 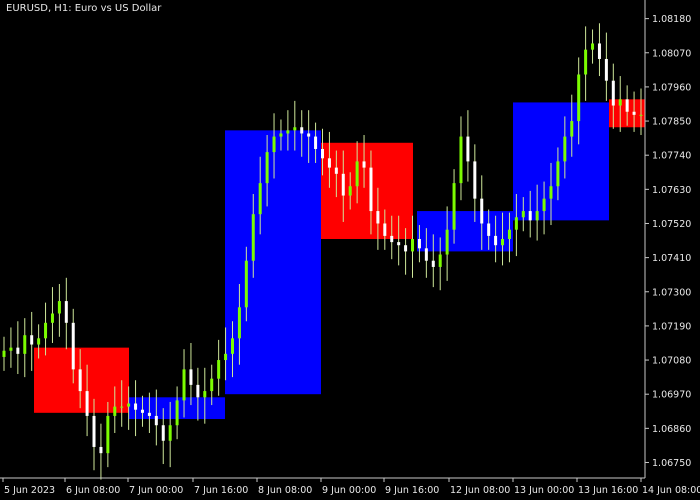 What do you see at coordinates (561, 161) in the screenshot?
I see `bullish-range-box` at bounding box center [561, 161].